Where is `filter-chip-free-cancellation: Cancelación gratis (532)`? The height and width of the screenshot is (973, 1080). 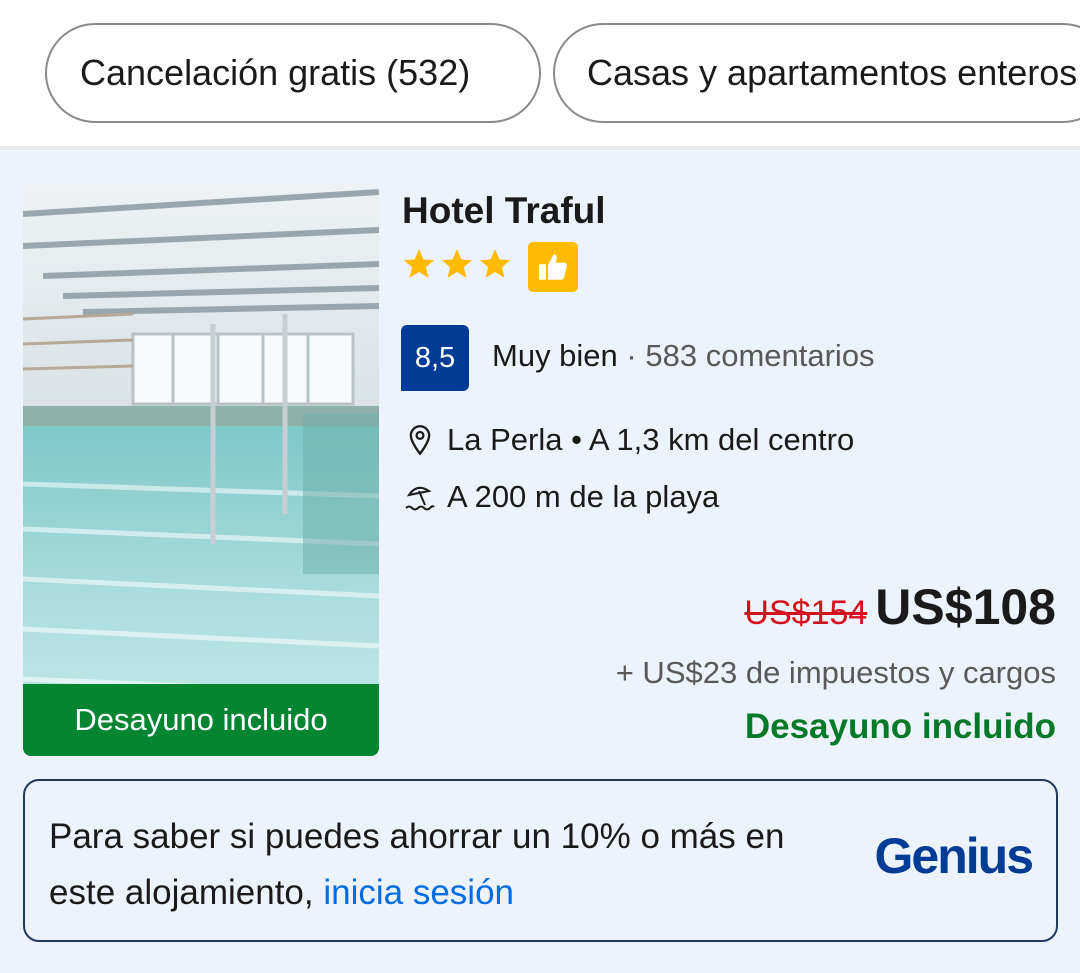 filter-chip-free-cancellation: Cancelación gratis (532) is located at coordinates (293, 73).